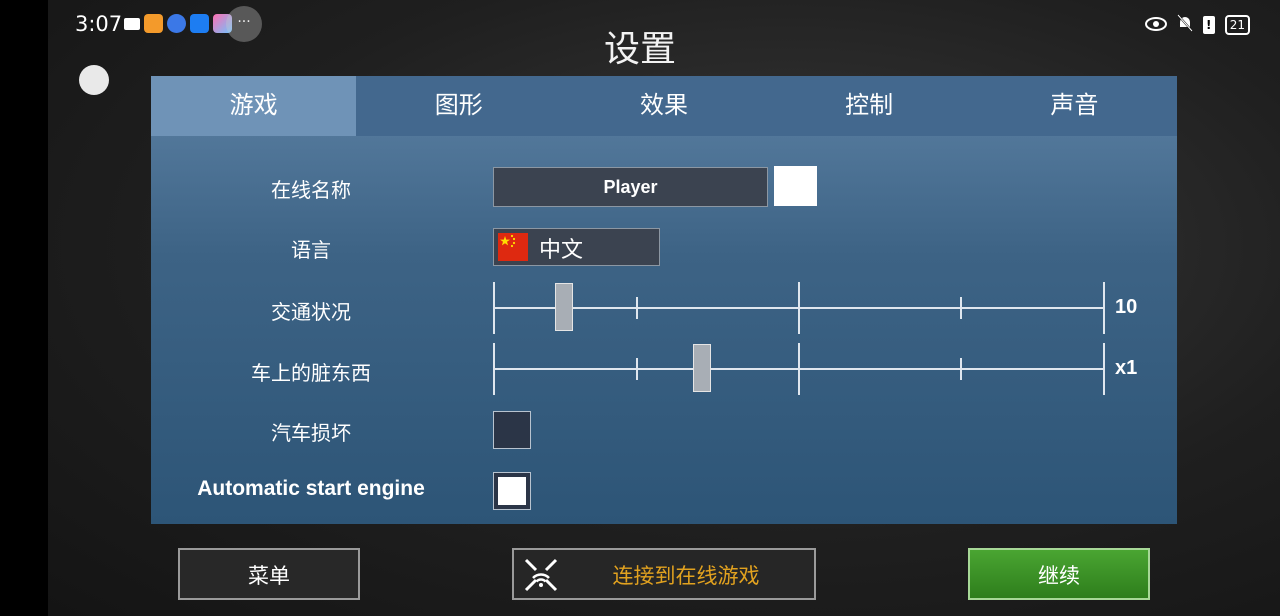 Image resolution: width=1280 pixels, height=616 pixels. I want to click on connect-online-button: 连接到在线游戏, so click(664, 574).